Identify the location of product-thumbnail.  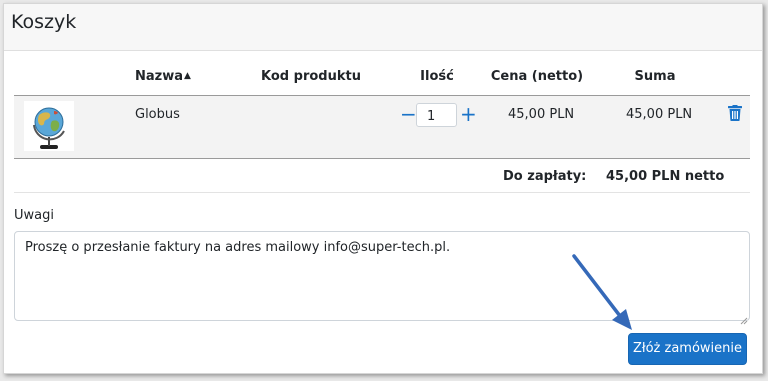
(49, 126).